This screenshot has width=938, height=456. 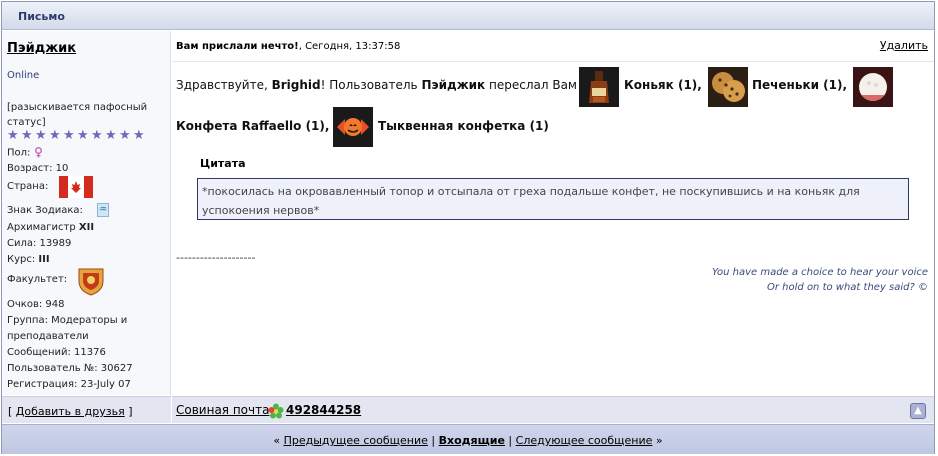 I want to click on window-title: Письмо, so click(x=41, y=16).